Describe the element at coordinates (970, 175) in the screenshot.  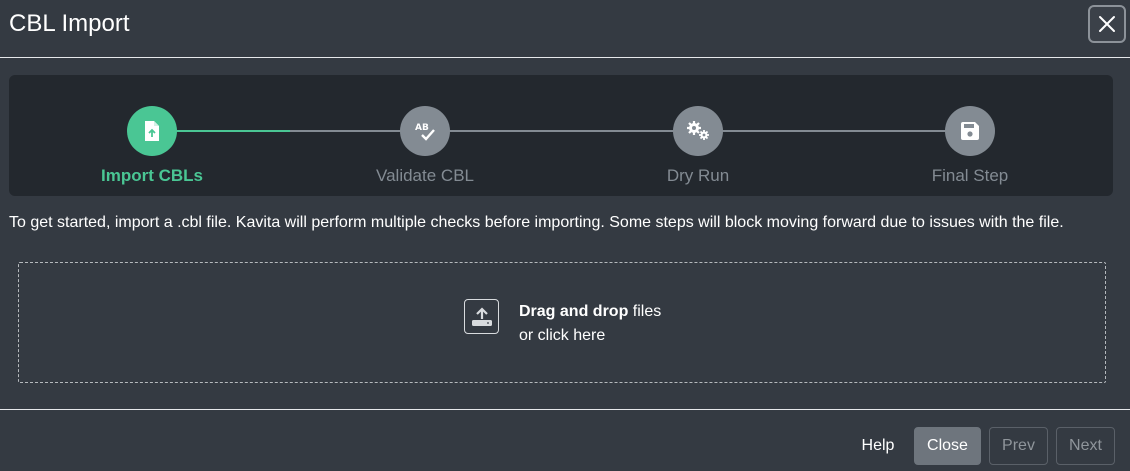
I see `step-label: Final Step` at that location.